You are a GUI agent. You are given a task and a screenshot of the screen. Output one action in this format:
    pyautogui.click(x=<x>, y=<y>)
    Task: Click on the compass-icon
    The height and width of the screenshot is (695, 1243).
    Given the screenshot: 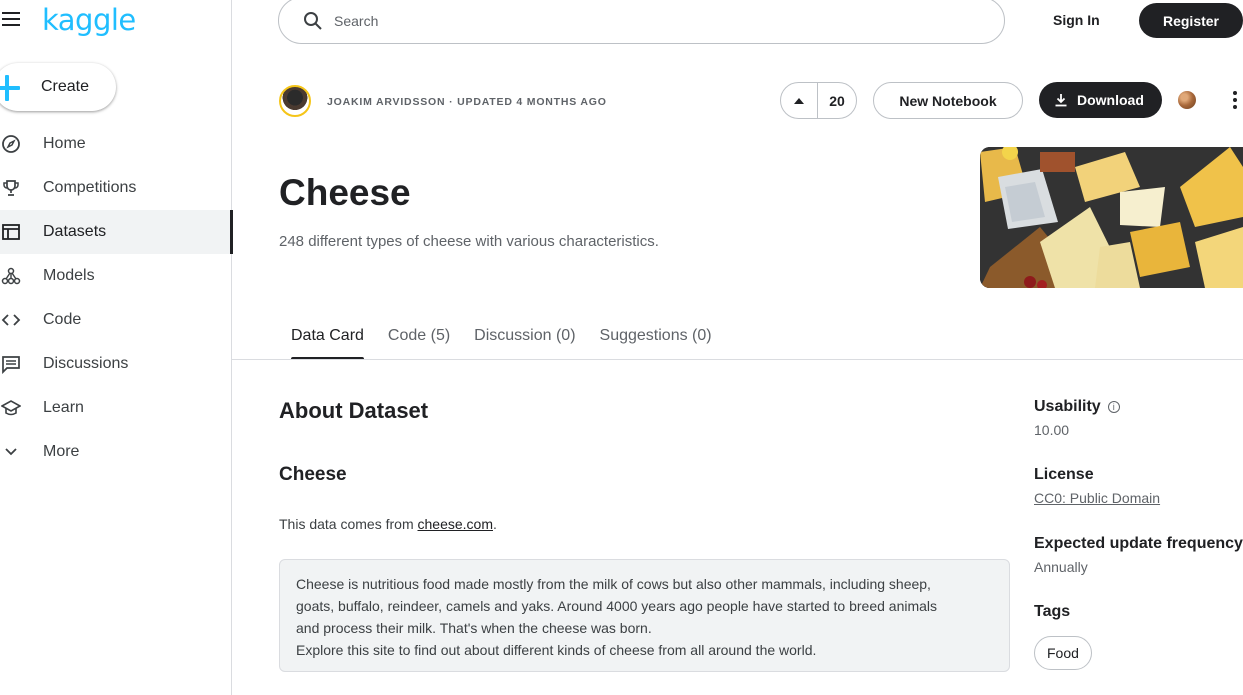 What is the action you would take?
    pyautogui.click(x=11, y=144)
    